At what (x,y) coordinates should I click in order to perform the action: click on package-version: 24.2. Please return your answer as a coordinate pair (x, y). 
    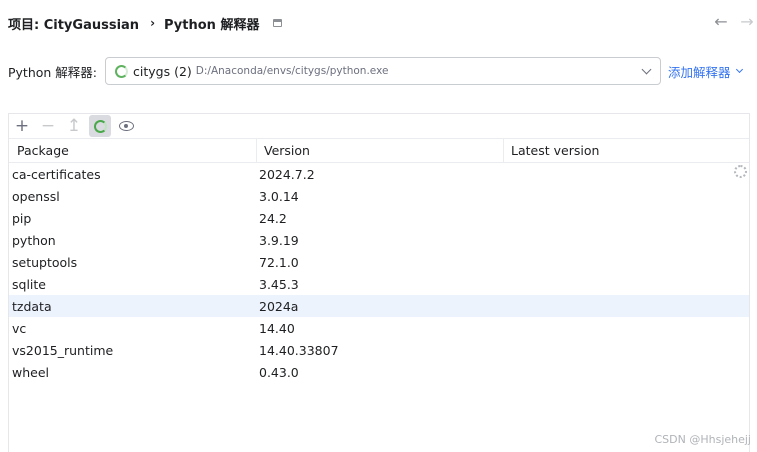
    Looking at the image, I should click on (273, 218).